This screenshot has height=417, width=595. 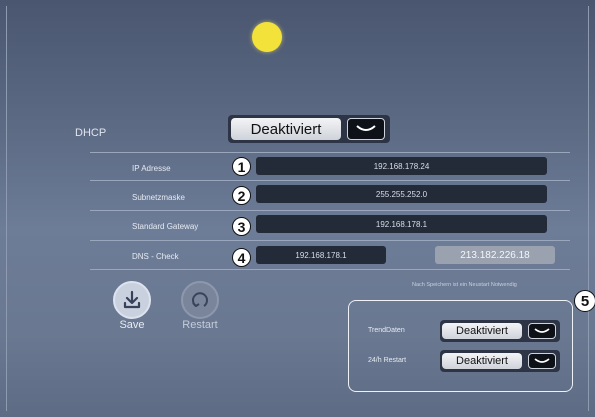 I want to click on callout-badge-4: 4, so click(x=241, y=257).